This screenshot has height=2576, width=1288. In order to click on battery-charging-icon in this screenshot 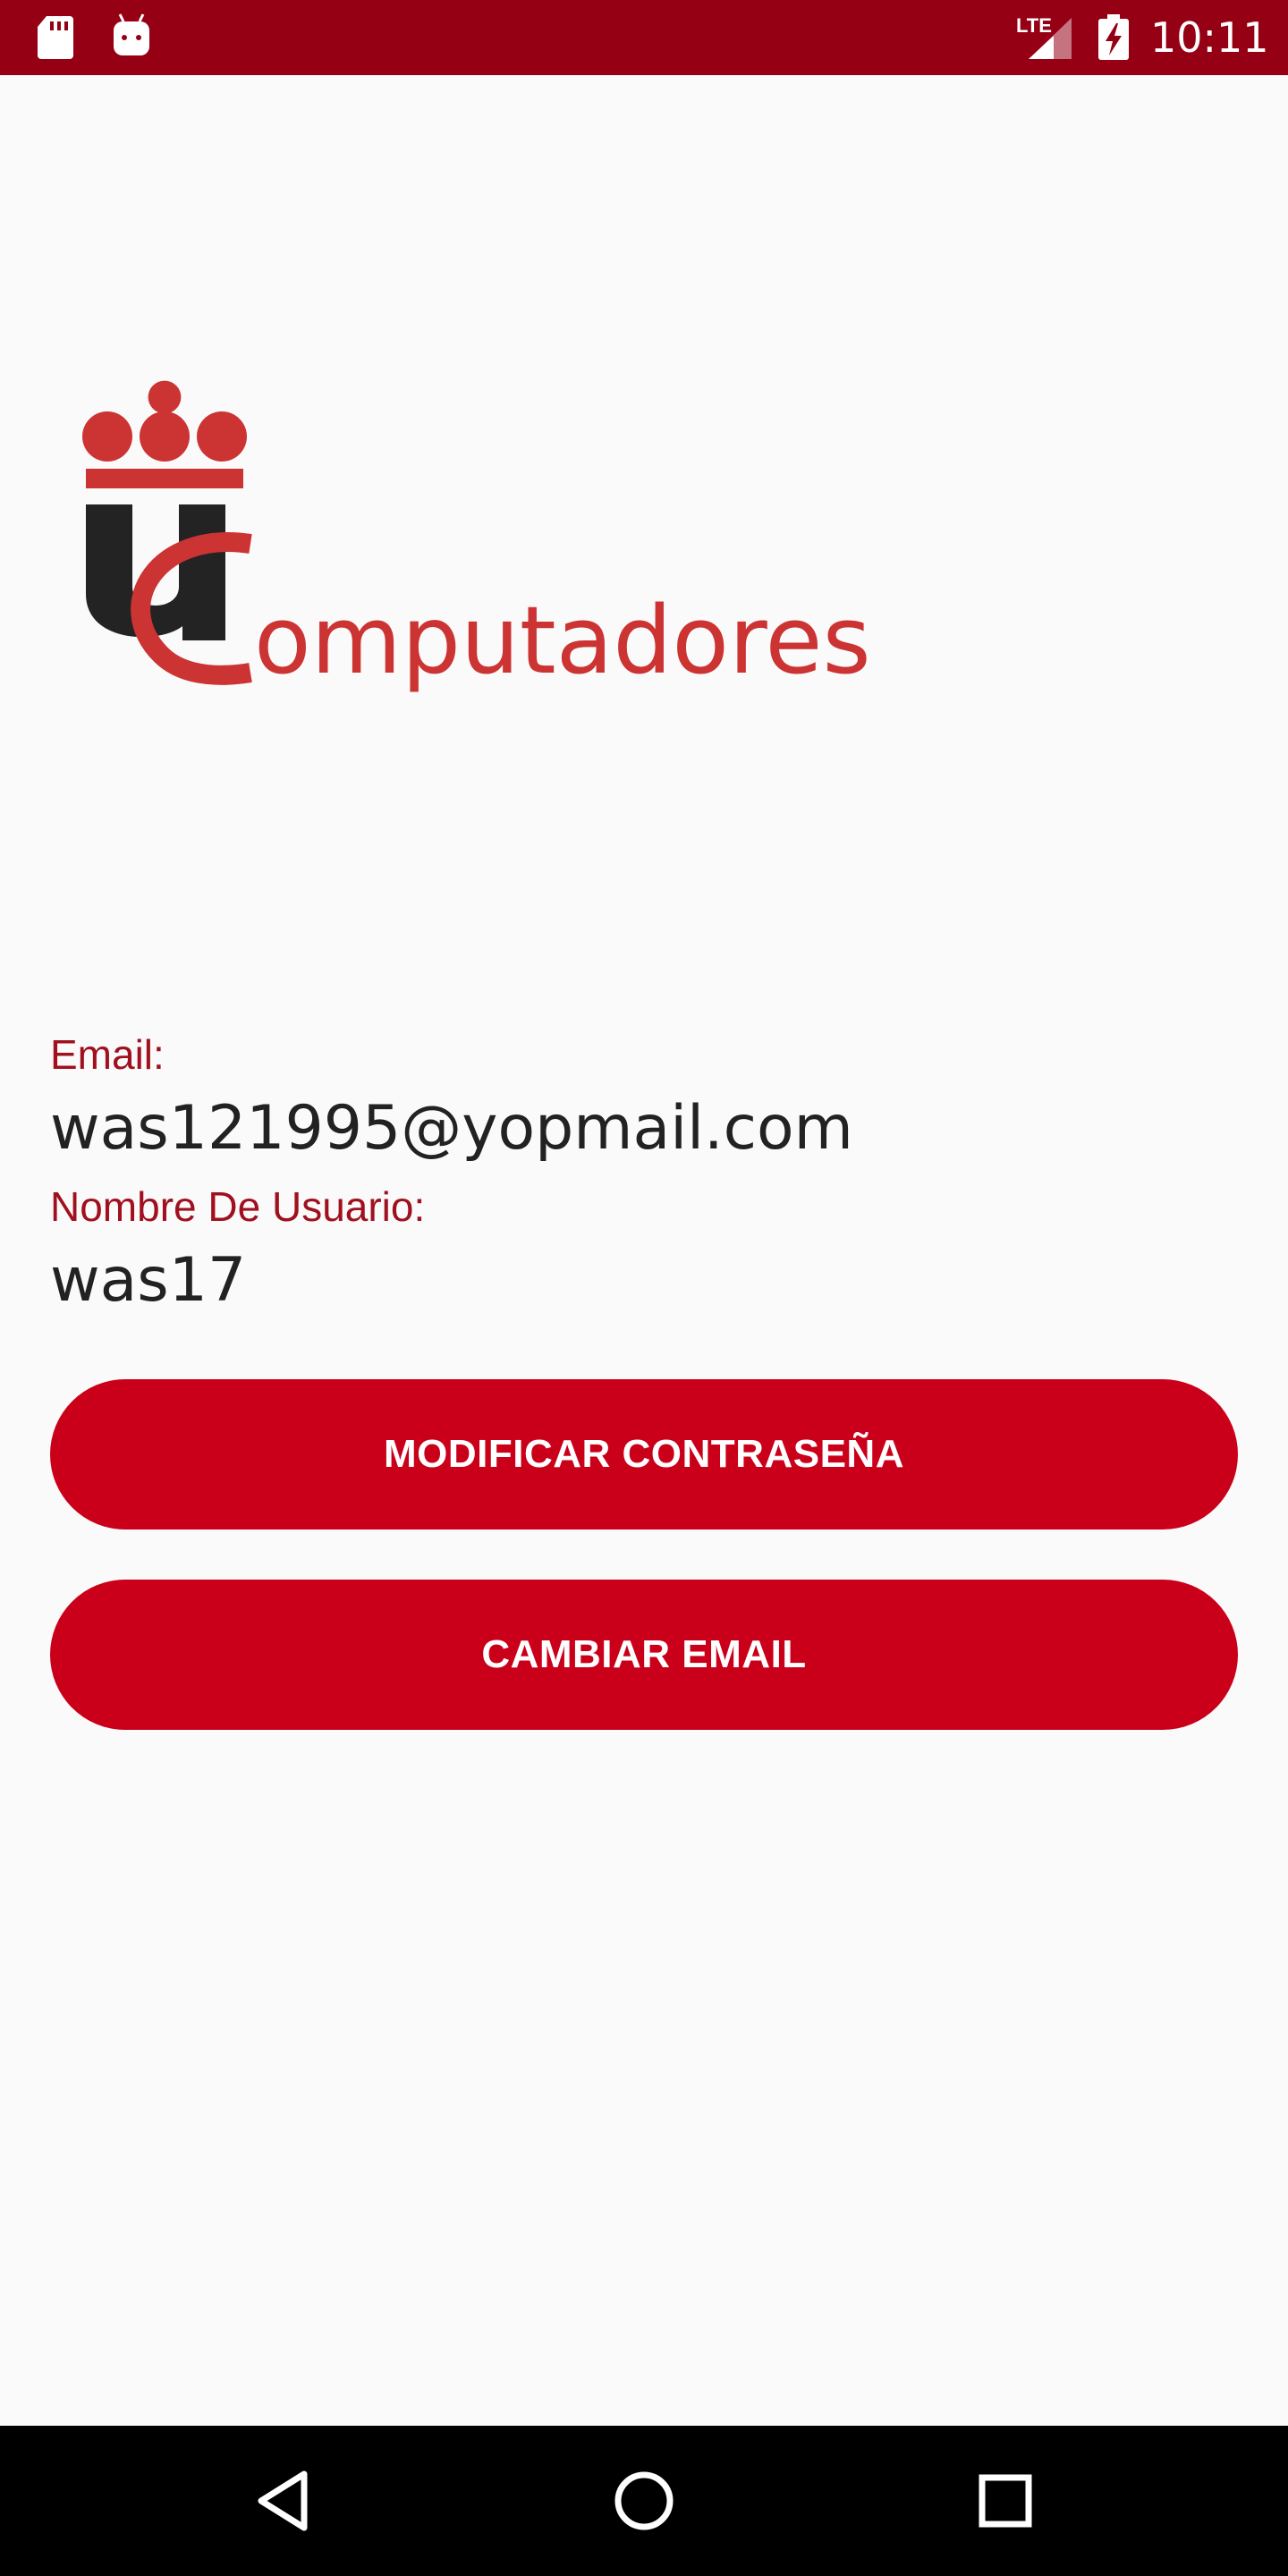, I will do `click(1114, 39)`.